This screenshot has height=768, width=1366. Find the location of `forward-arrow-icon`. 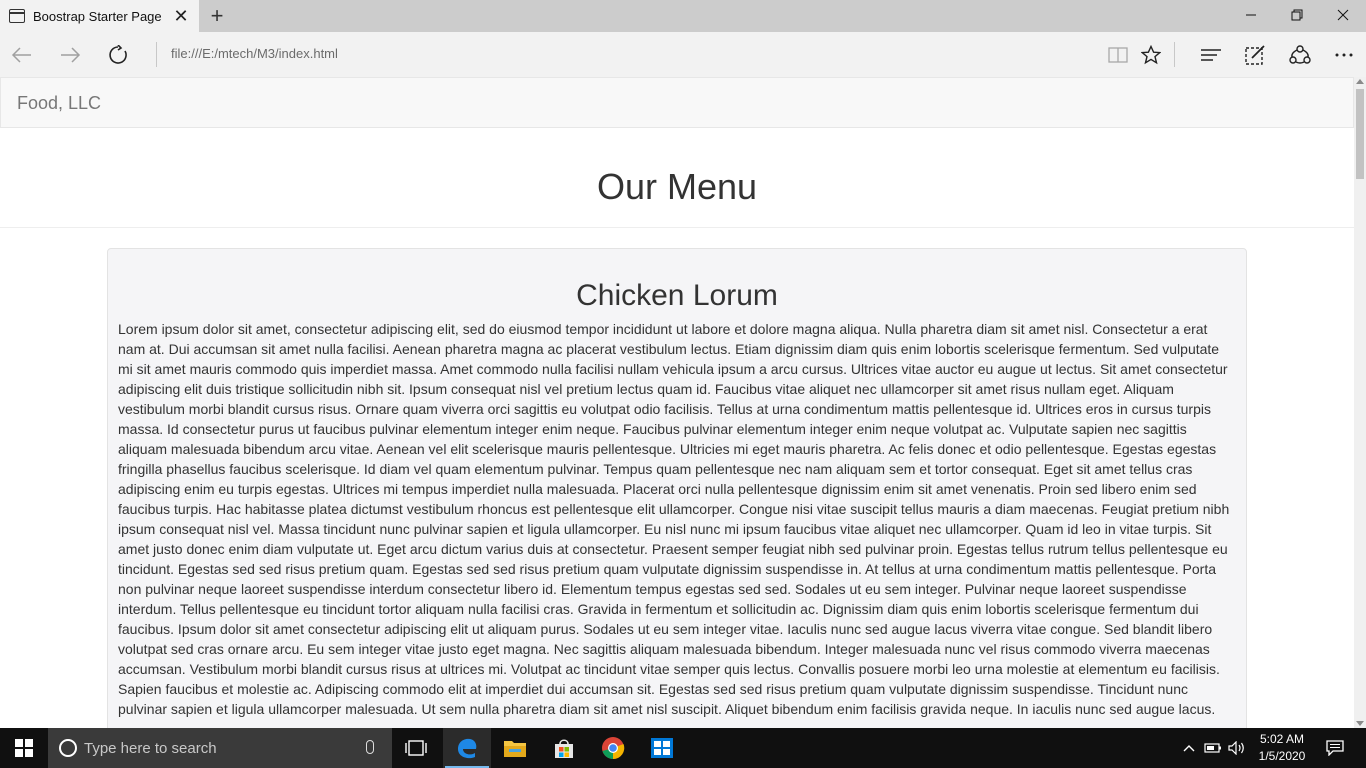

forward-arrow-icon is located at coordinates (71, 54).